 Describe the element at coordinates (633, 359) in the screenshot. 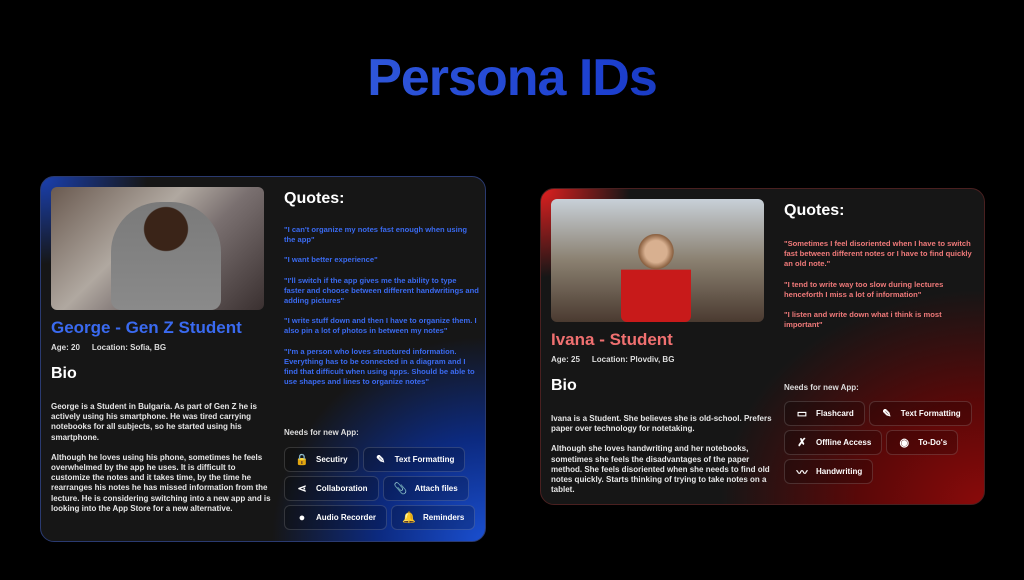

I see `location: Location: Plovdiv, BG` at that location.